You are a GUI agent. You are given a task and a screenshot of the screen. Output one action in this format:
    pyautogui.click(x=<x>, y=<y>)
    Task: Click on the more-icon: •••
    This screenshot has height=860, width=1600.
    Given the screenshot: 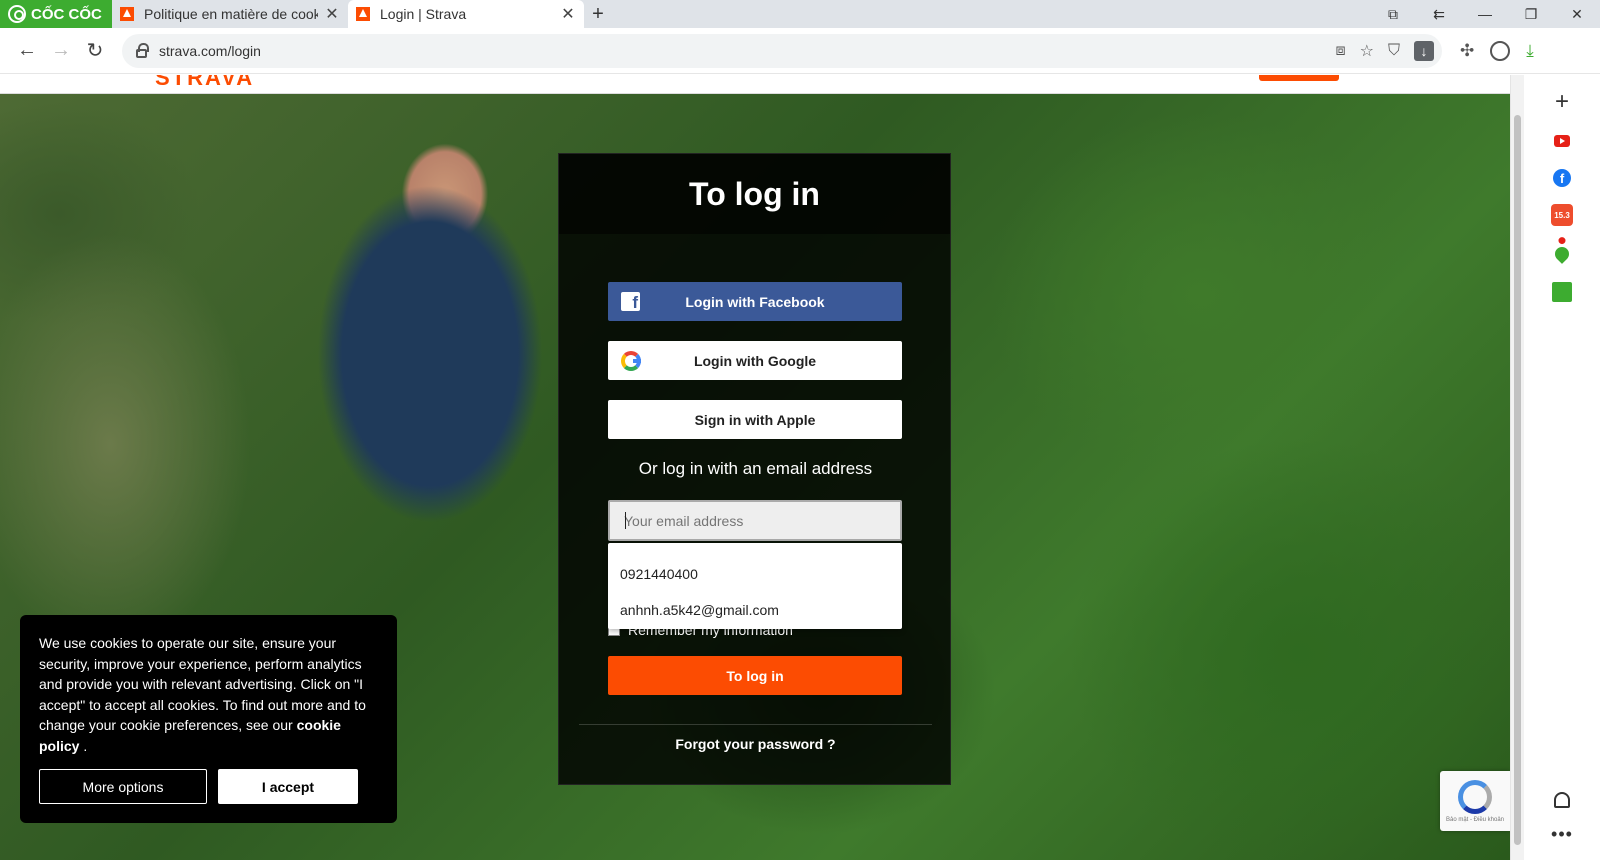 What is the action you would take?
    pyautogui.click(x=1562, y=834)
    